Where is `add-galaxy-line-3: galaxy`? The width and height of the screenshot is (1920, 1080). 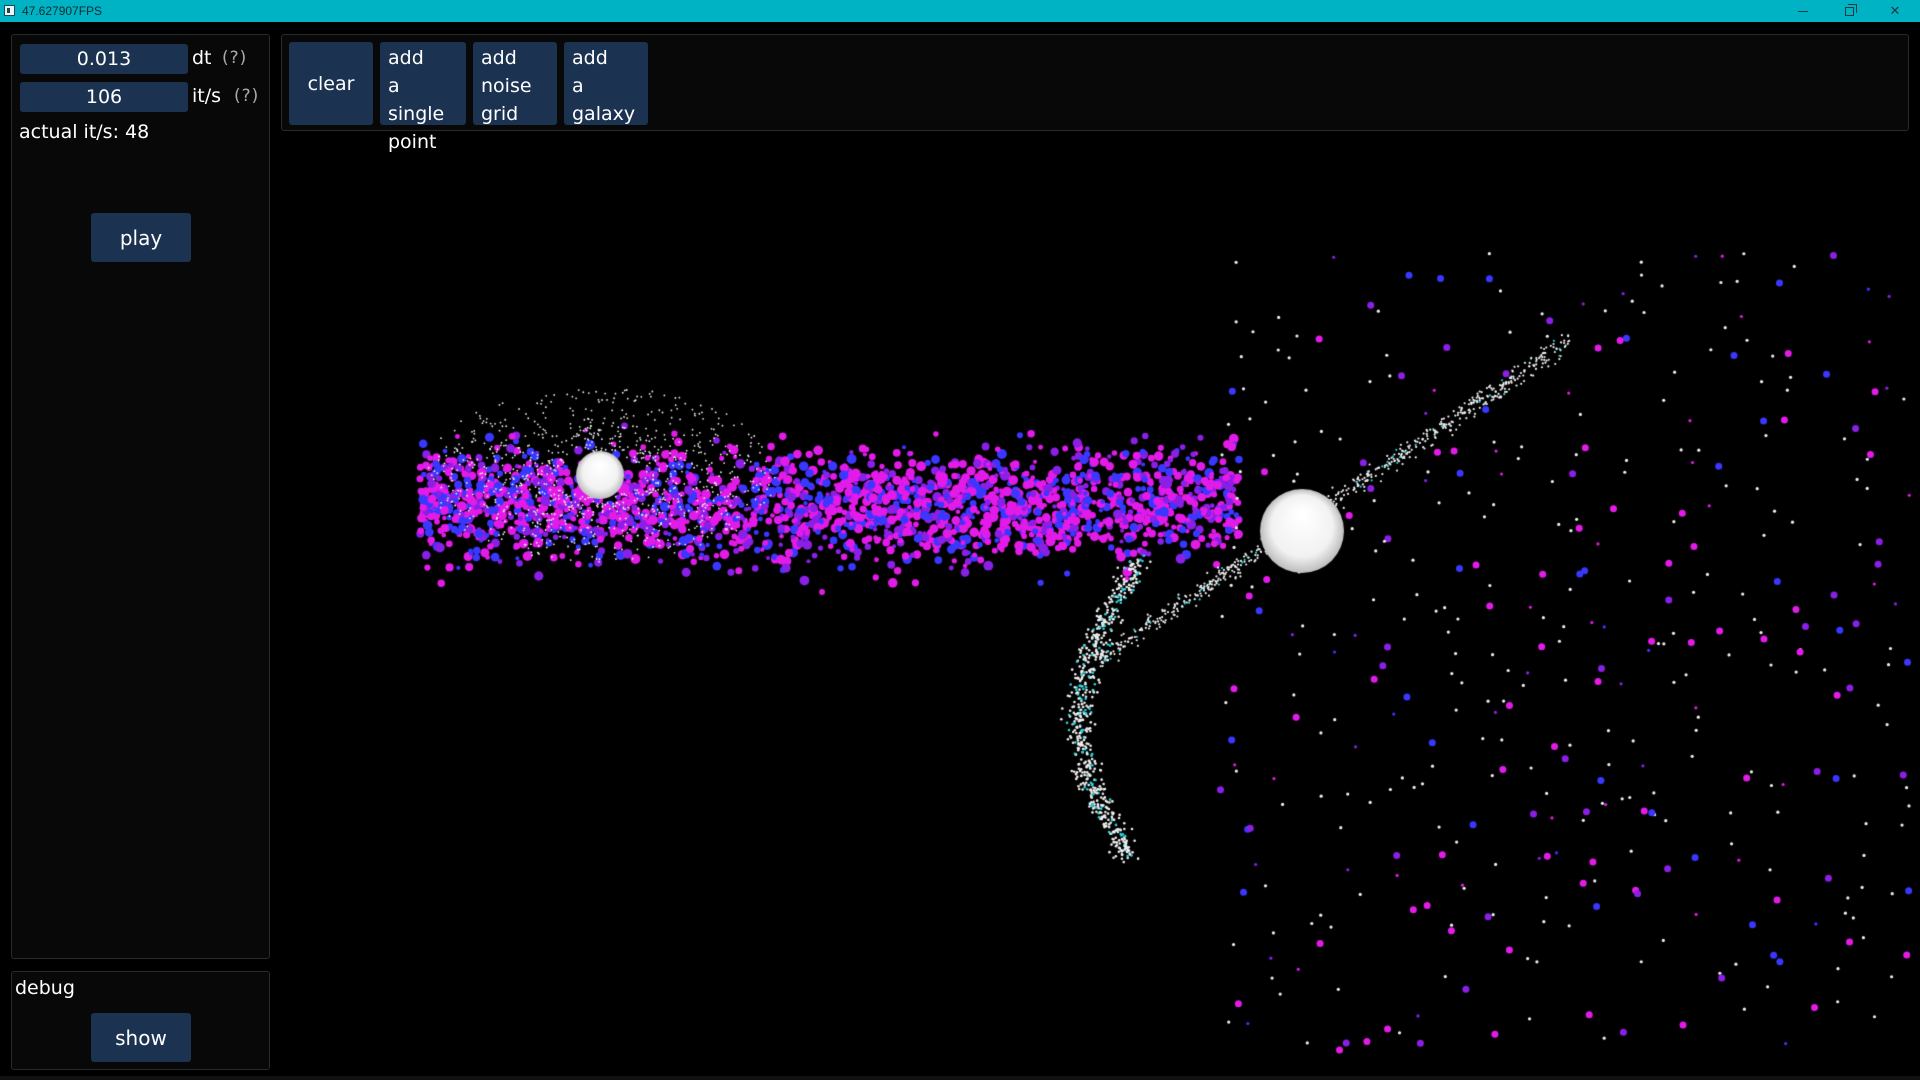 add-galaxy-line-3: galaxy is located at coordinates (604, 114).